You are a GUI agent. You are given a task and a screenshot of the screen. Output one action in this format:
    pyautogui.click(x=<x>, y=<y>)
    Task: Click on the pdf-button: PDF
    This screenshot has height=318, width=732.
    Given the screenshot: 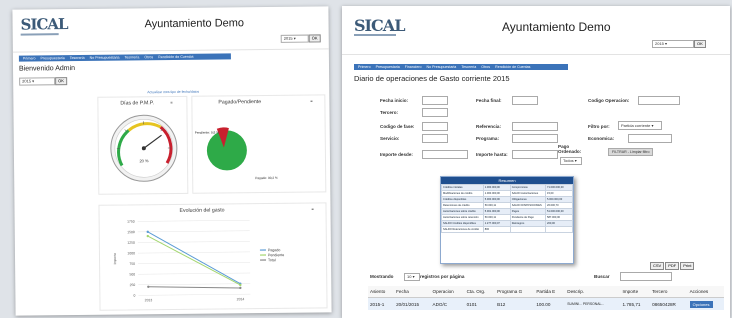 What is the action you would take?
    pyautogui.click(x=672, y=266)
    